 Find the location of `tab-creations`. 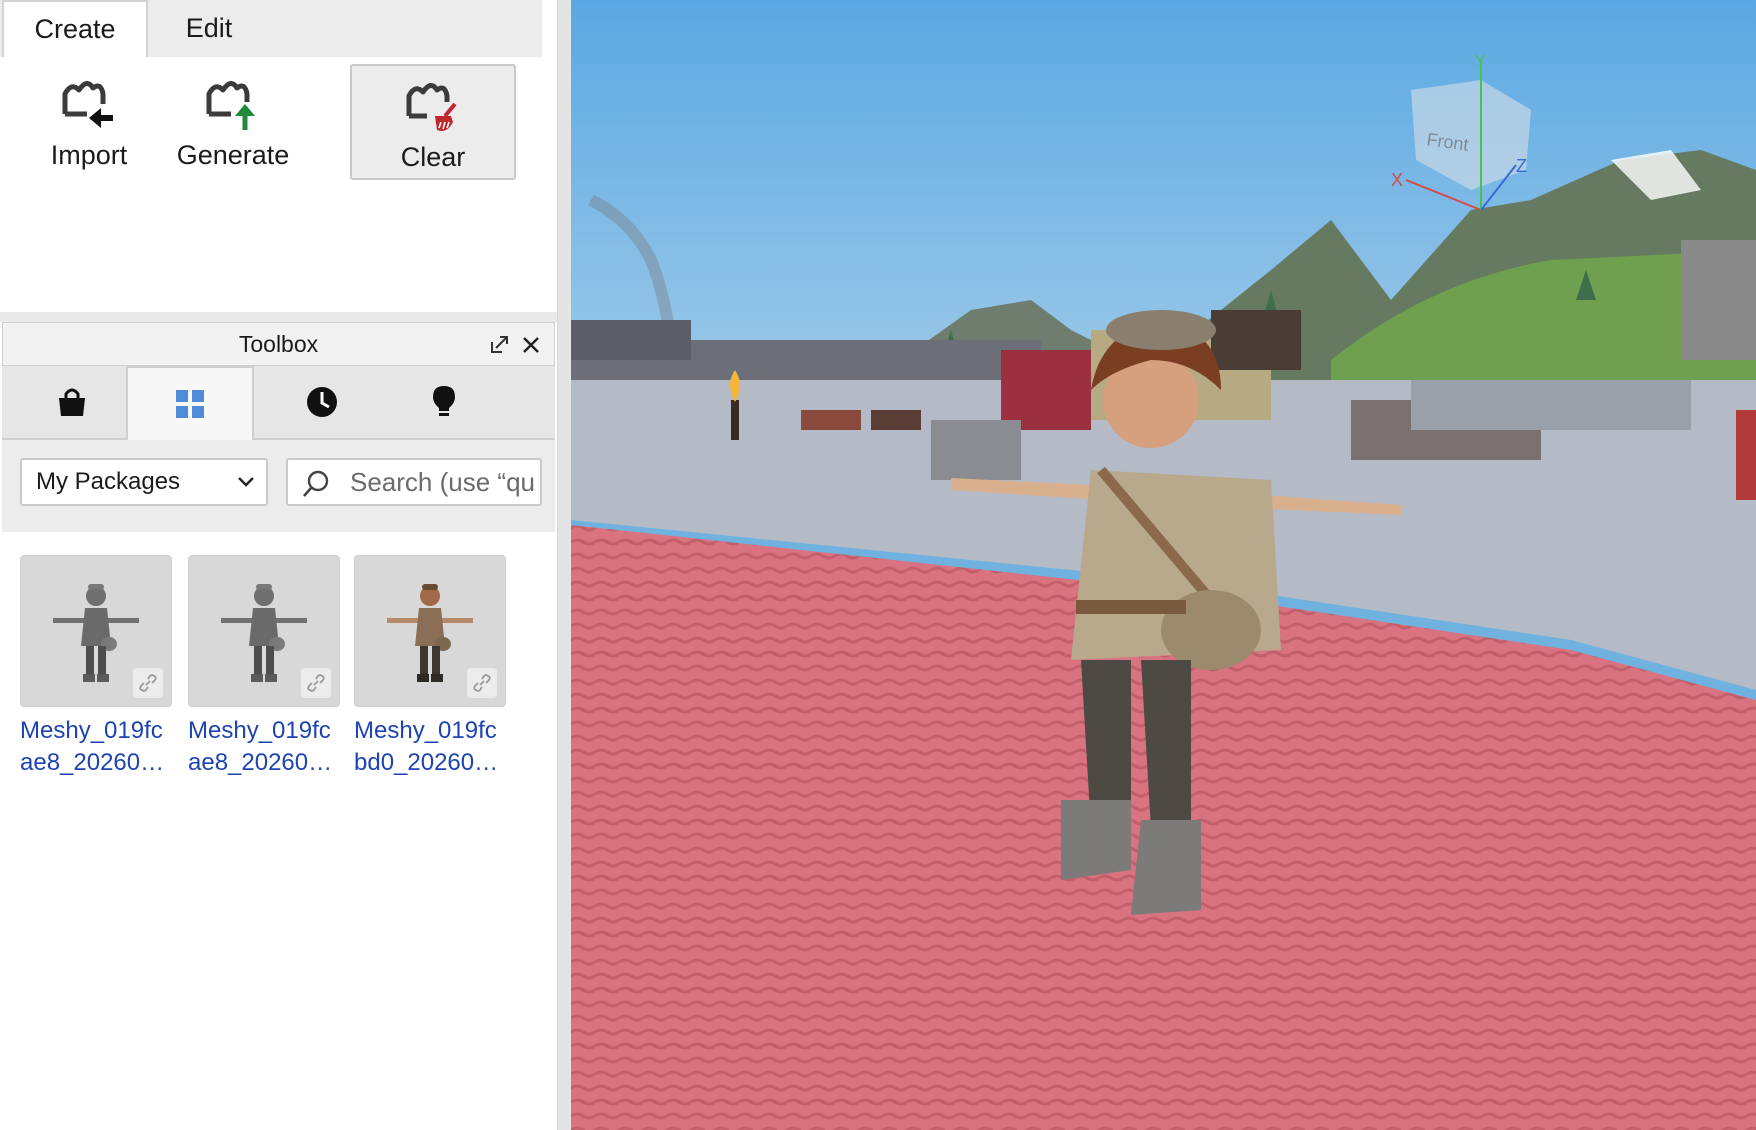

tab-creations is located at coordinates (444, 402).